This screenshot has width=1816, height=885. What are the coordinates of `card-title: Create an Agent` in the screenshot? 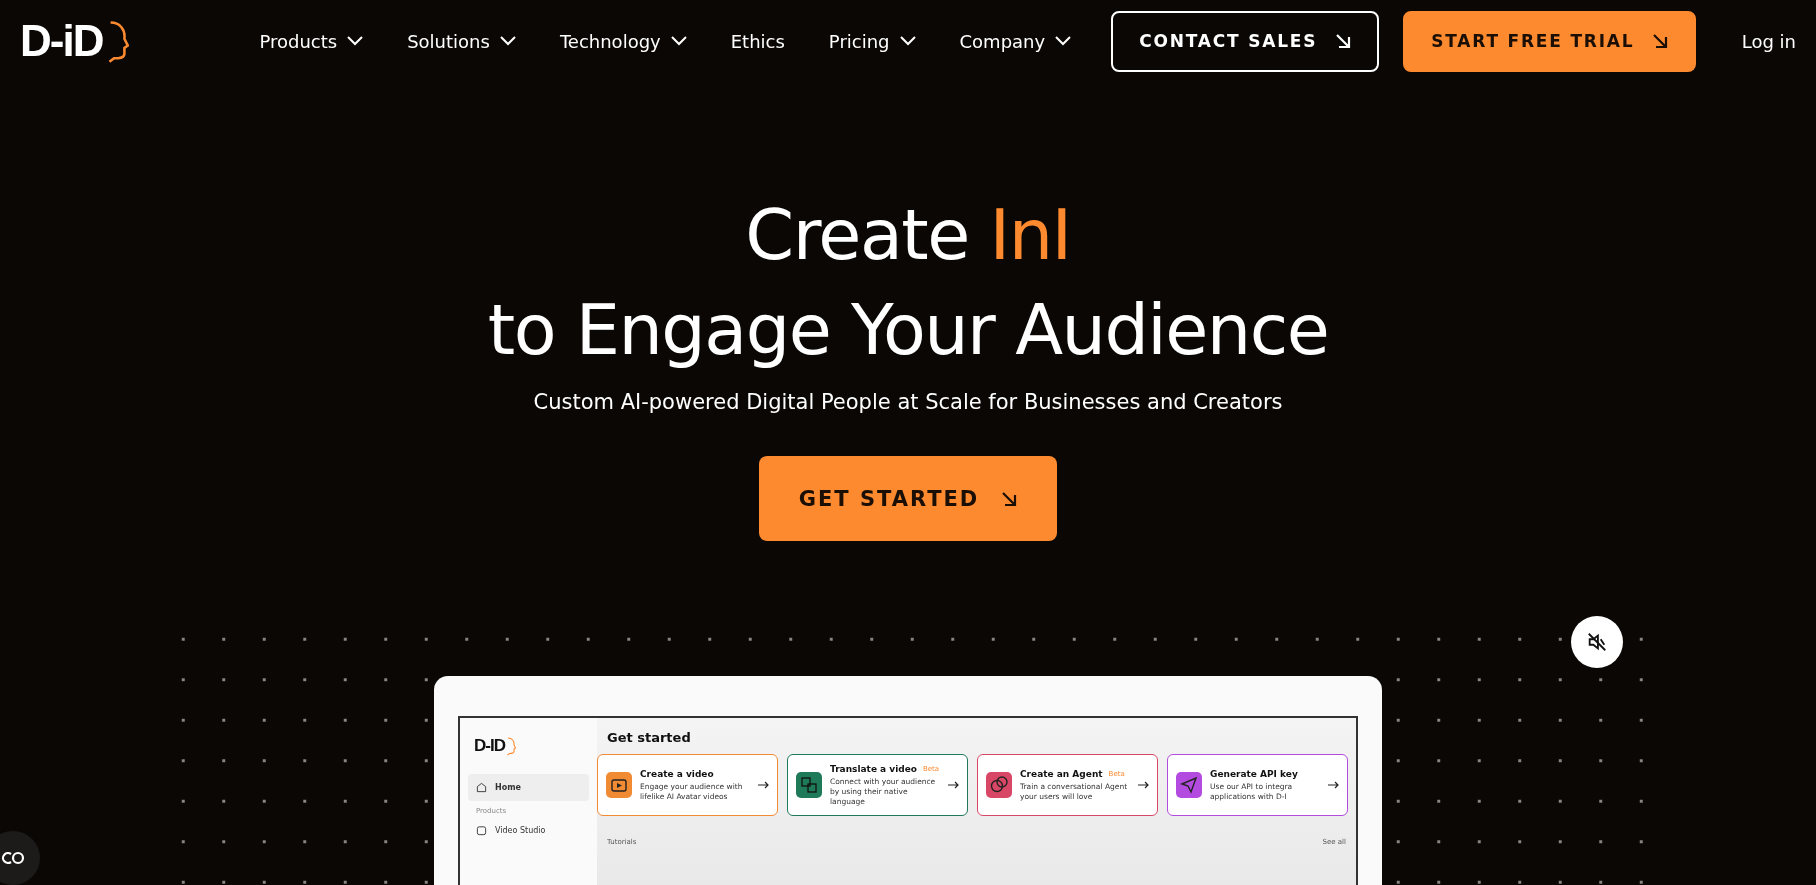 It's located at (1061, 773).